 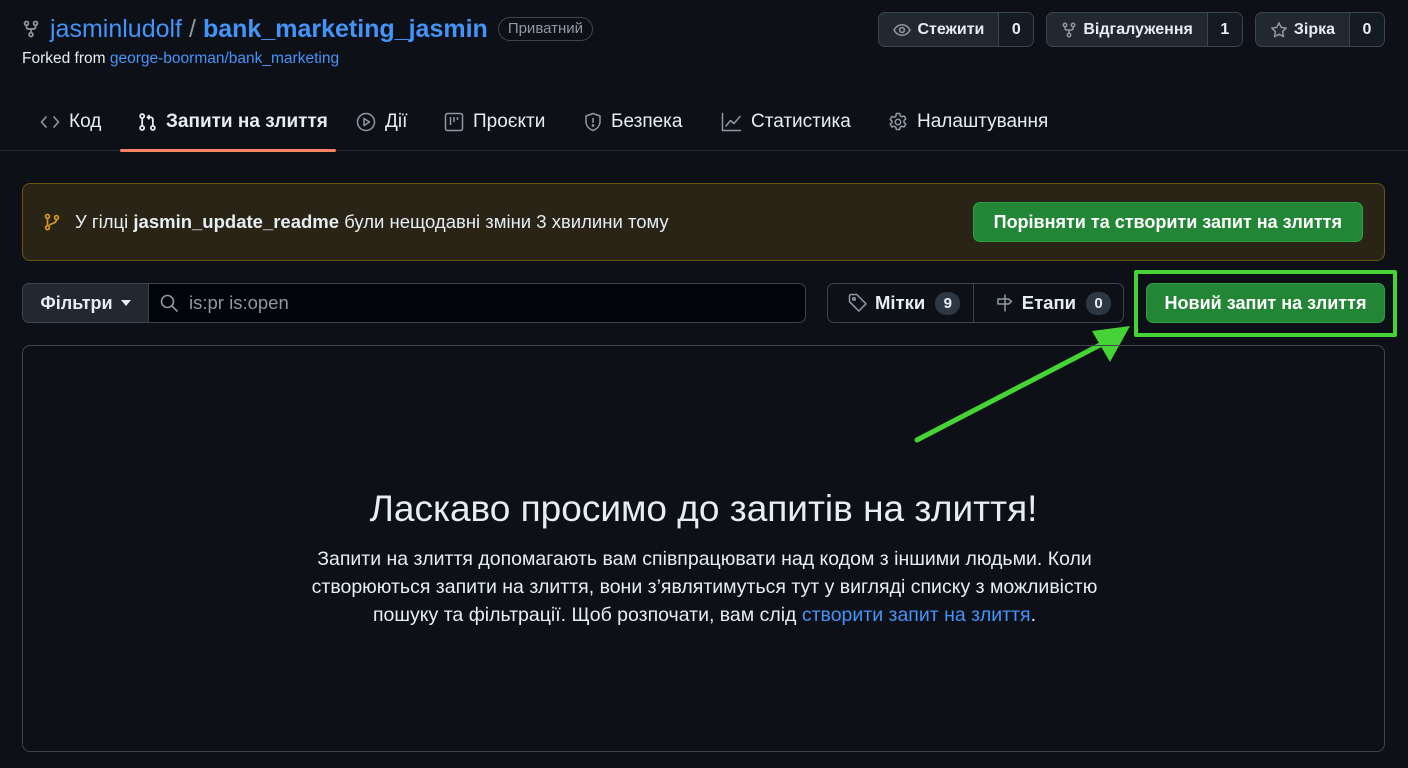 What do you see at coordinates (898, 122) in the screenshot?
I see `gear-icon` at bounding box center [898, 122].